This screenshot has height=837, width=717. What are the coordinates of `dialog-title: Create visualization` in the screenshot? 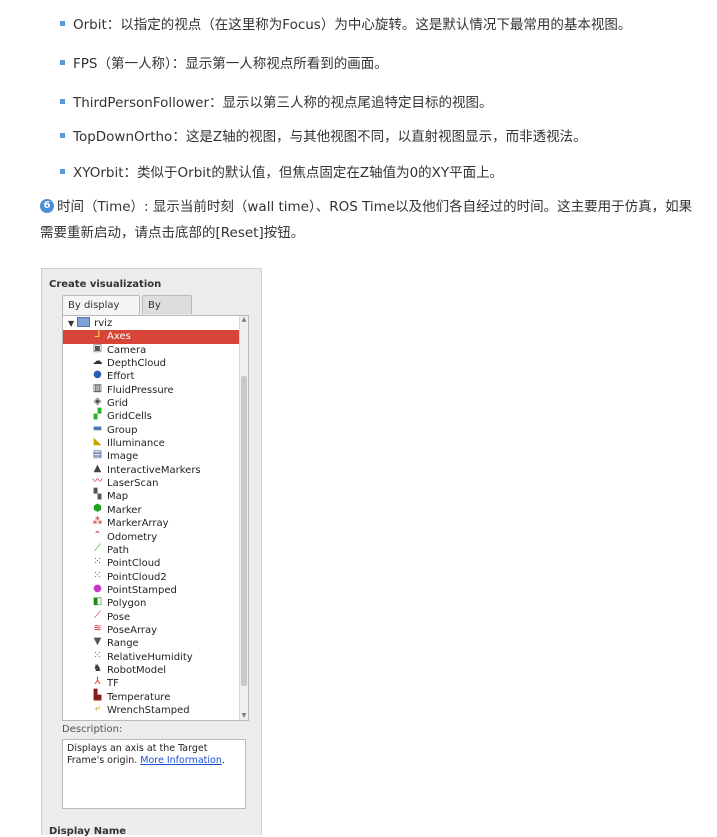 It's located at (105, 284).